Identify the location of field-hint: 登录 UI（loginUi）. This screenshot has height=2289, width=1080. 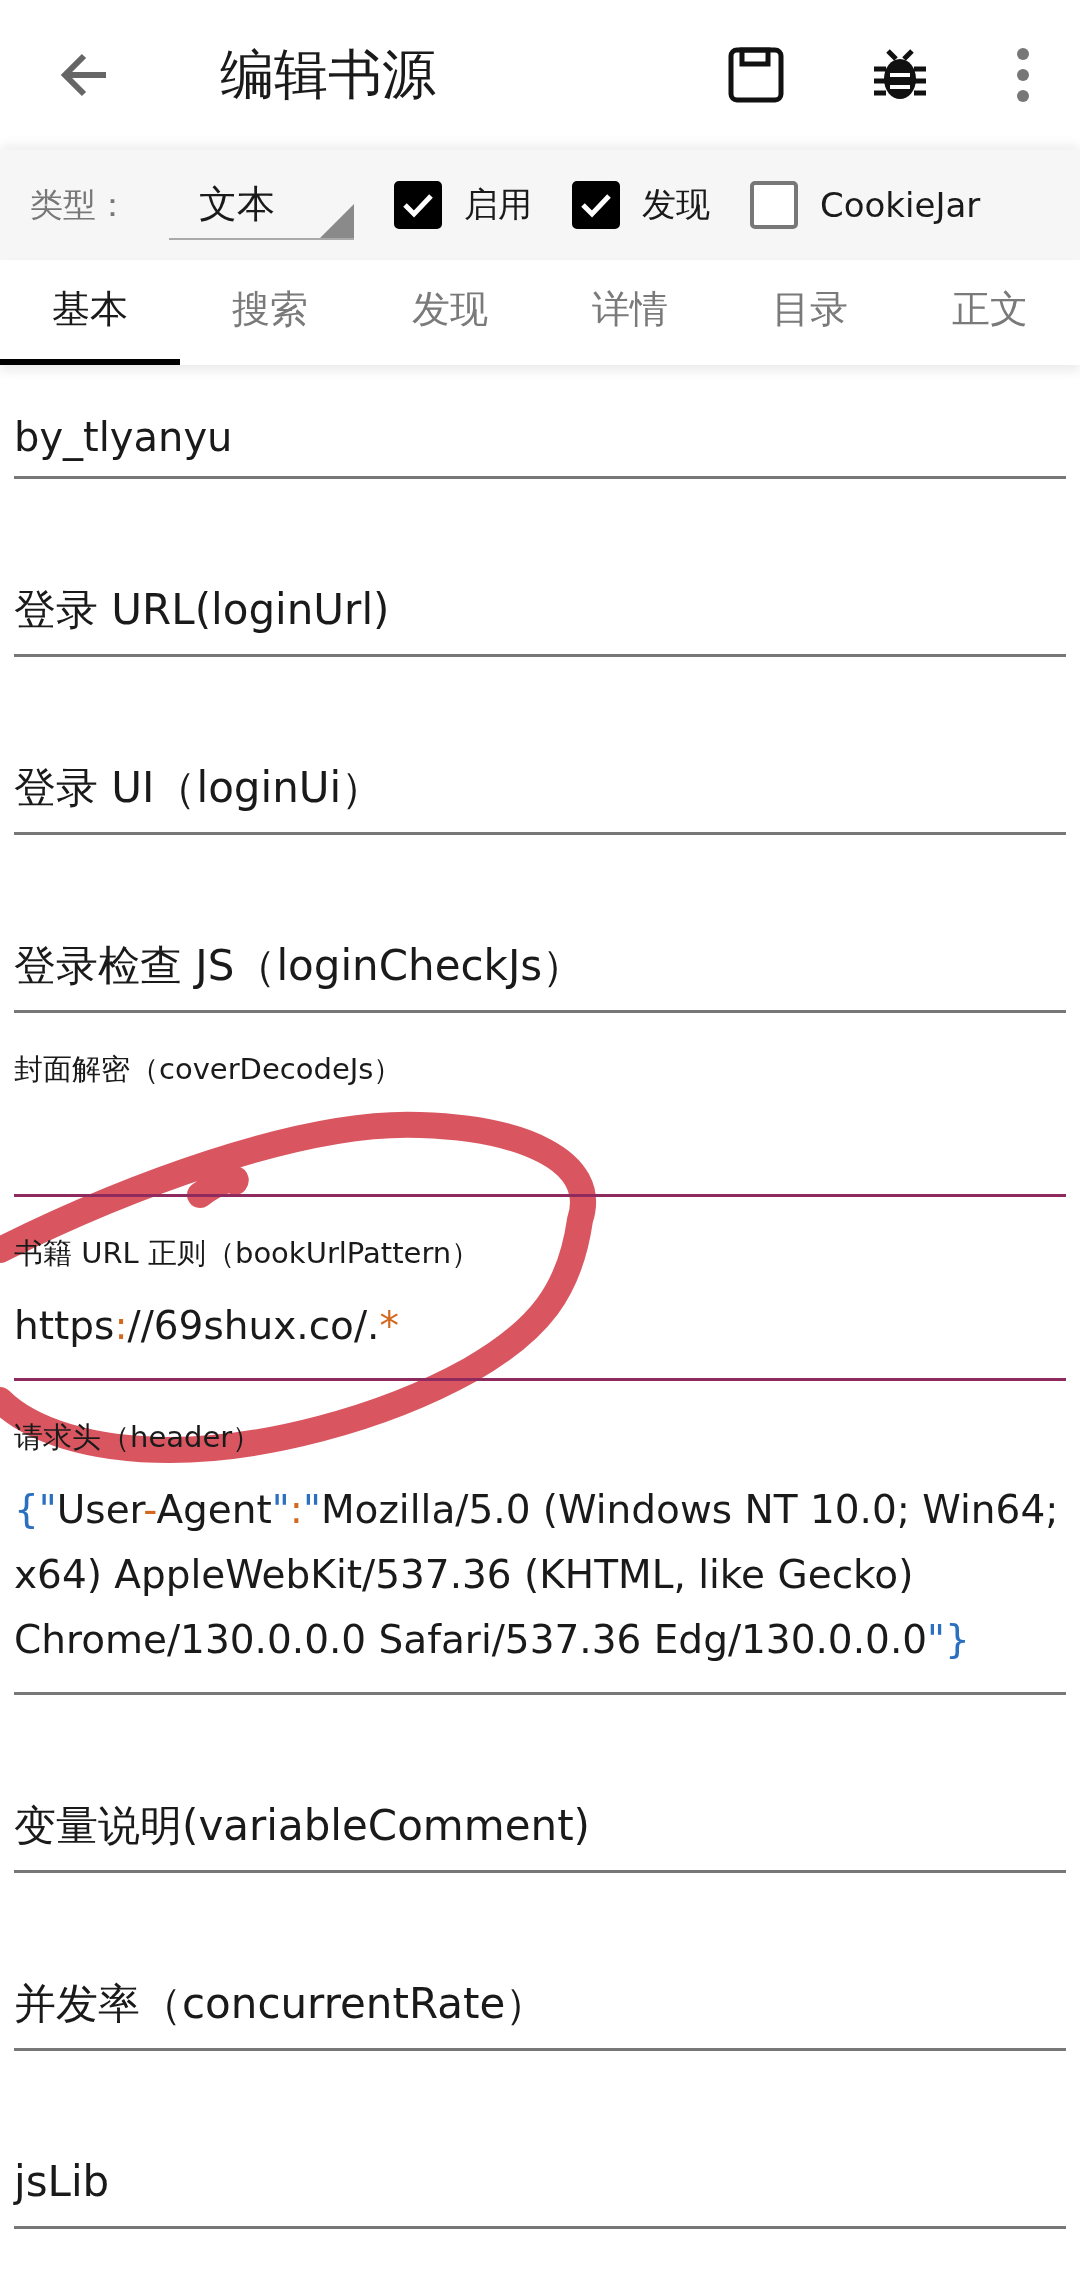
(540, 788).